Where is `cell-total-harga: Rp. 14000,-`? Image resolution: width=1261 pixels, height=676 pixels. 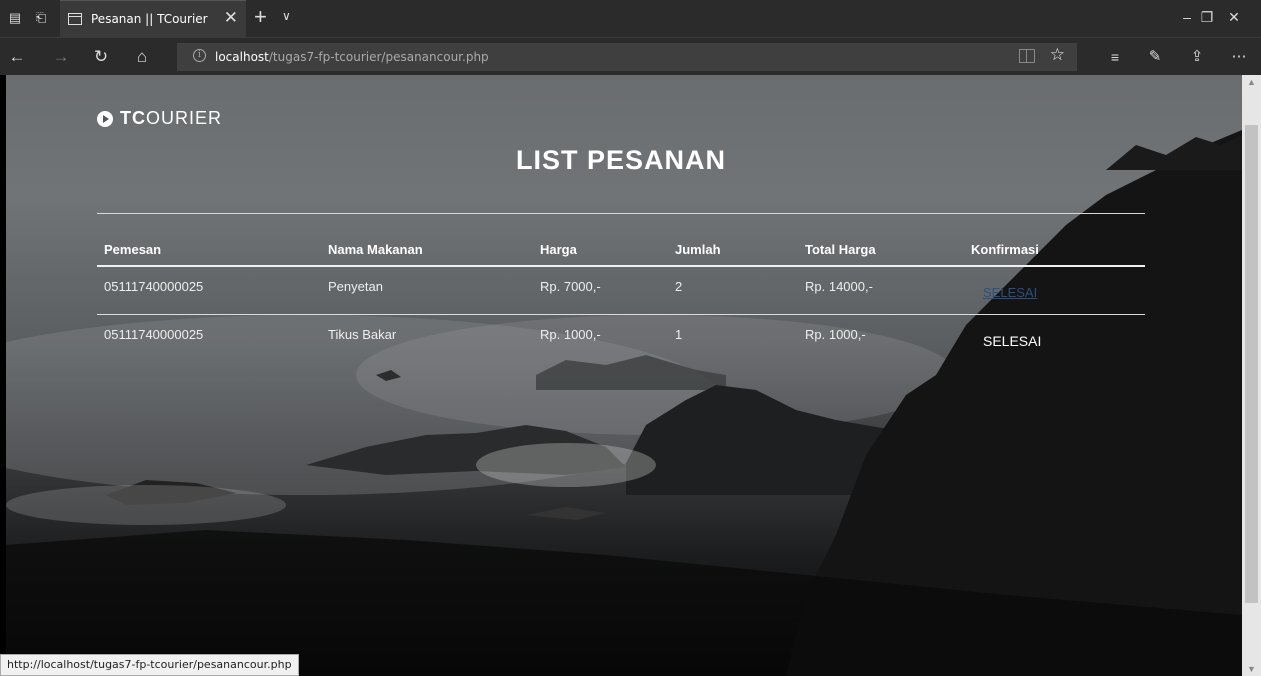
cell-total-harga: Rp. 14000,- is located at coordinates (881, 290).